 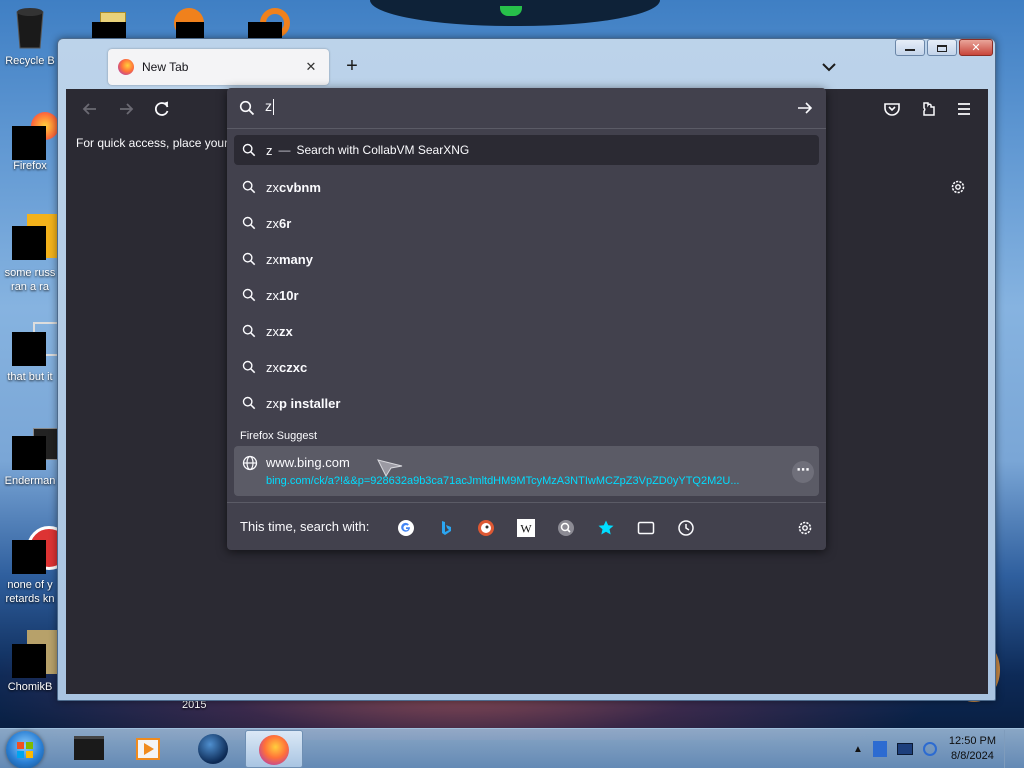 I want to click on system-tray: ▲ 12:50 PM 8/8/2024, so click(x=933, y=748).